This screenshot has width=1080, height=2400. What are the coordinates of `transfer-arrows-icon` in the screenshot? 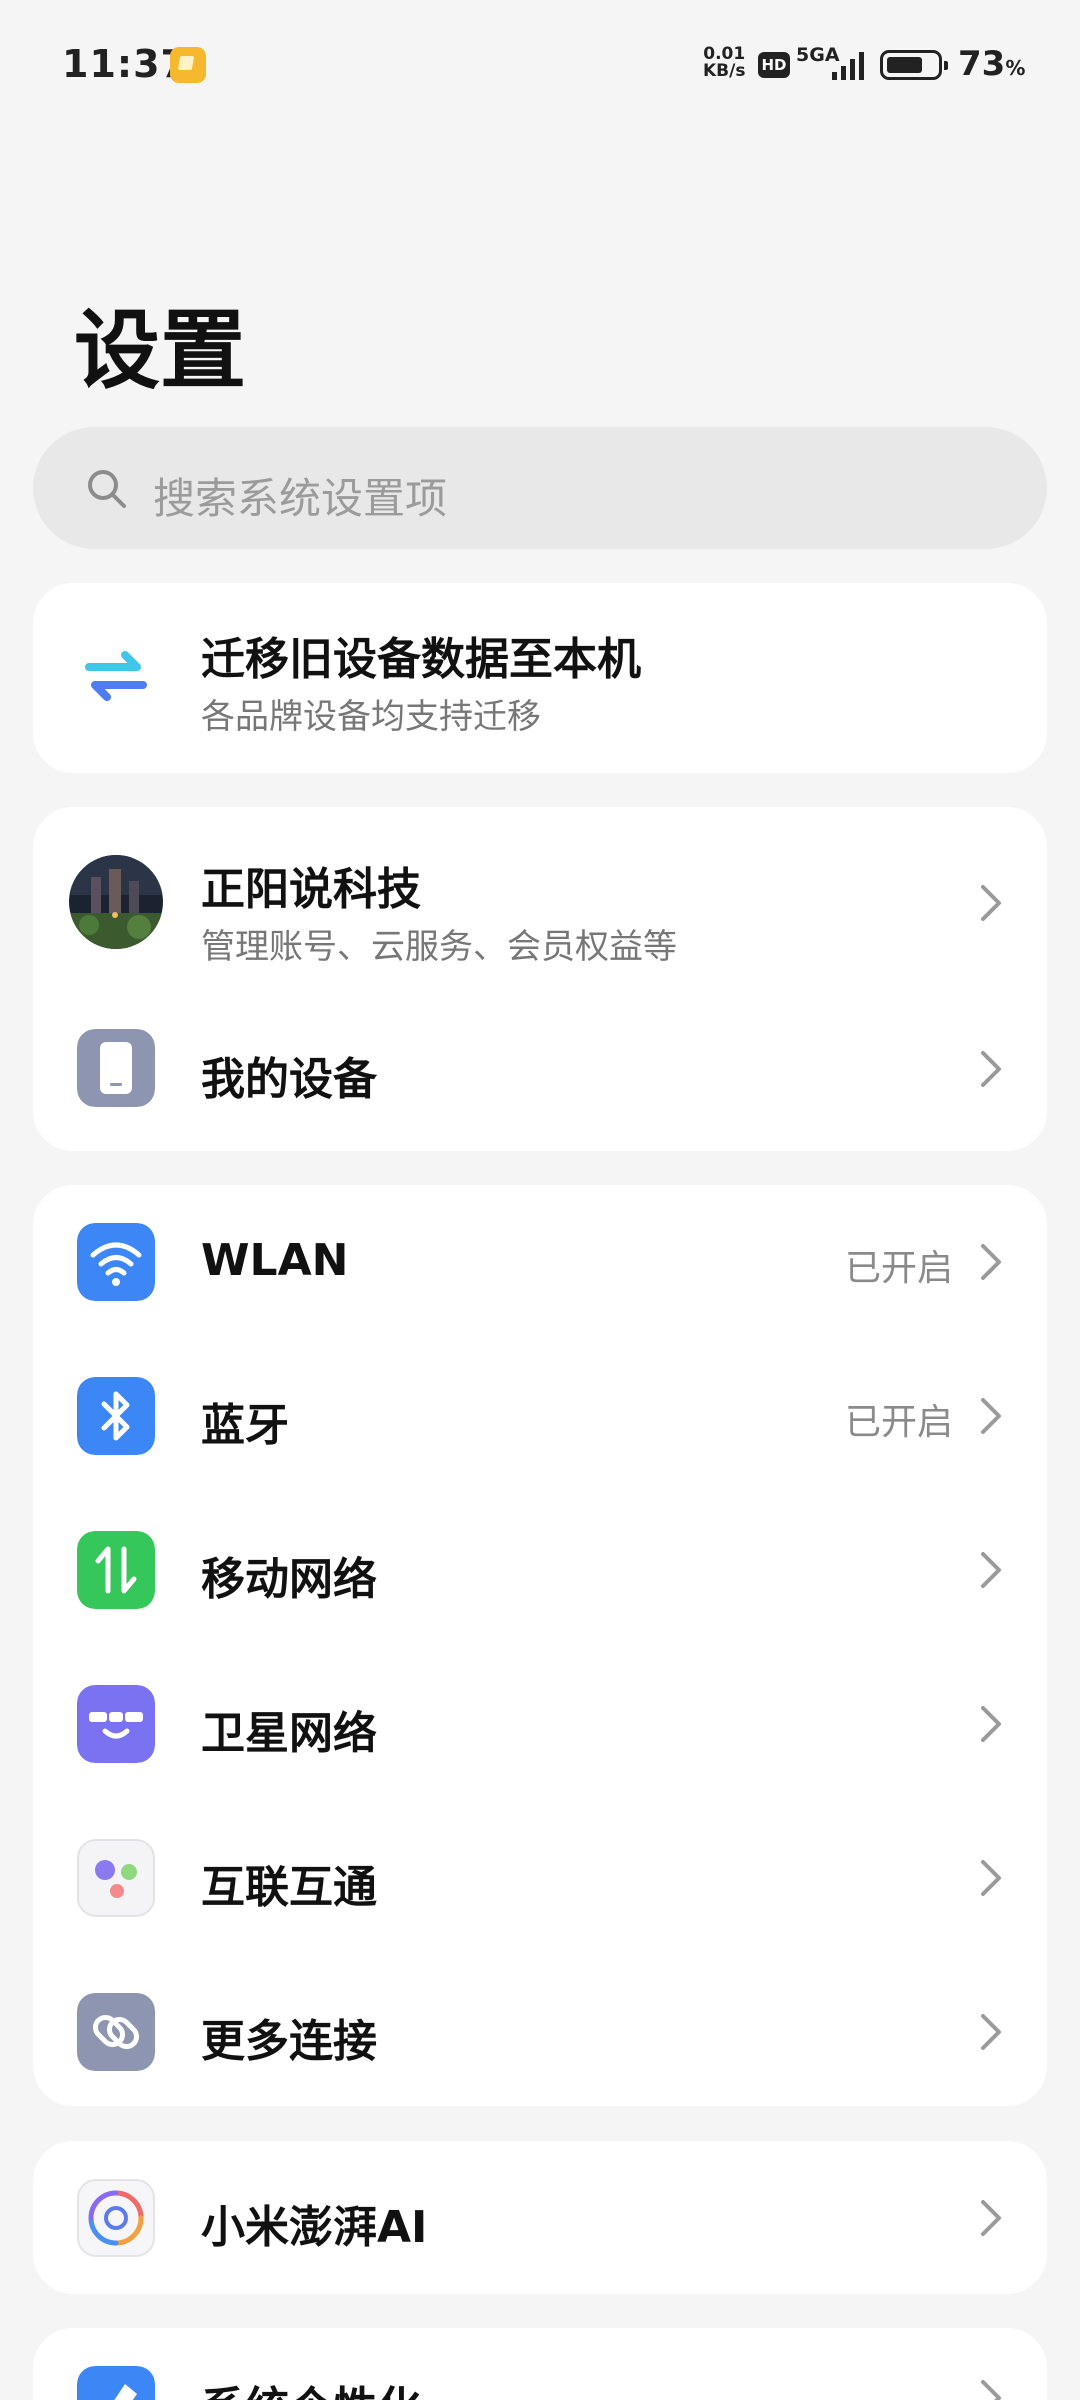 It's located at (116, 676).